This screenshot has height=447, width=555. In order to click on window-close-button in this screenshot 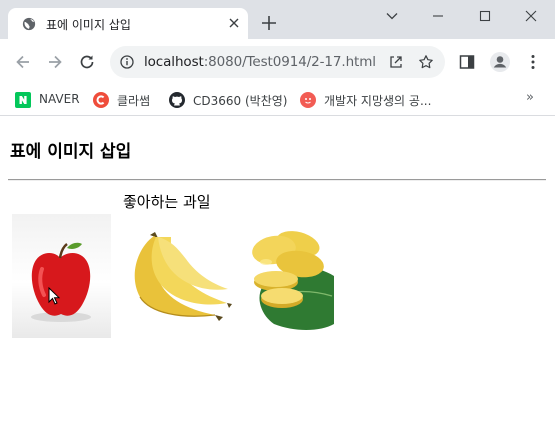, I will do `click(531, 16)`.